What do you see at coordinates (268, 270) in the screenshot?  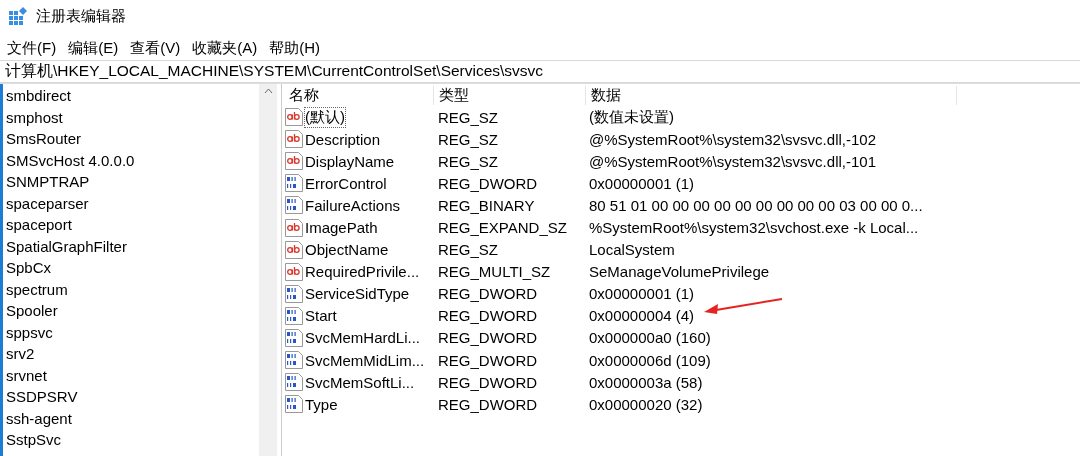 I see `scrollbar` at bounding box center [268, 270].